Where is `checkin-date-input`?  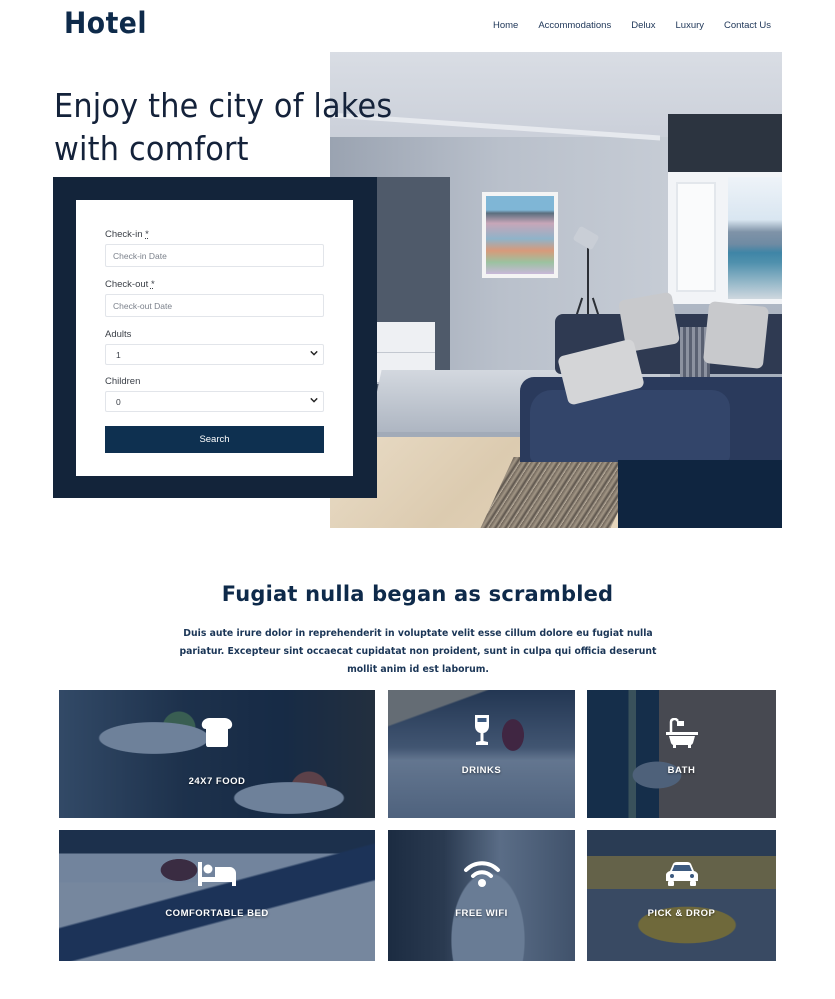 checkin-date-input is located at coordinates (214, 255).